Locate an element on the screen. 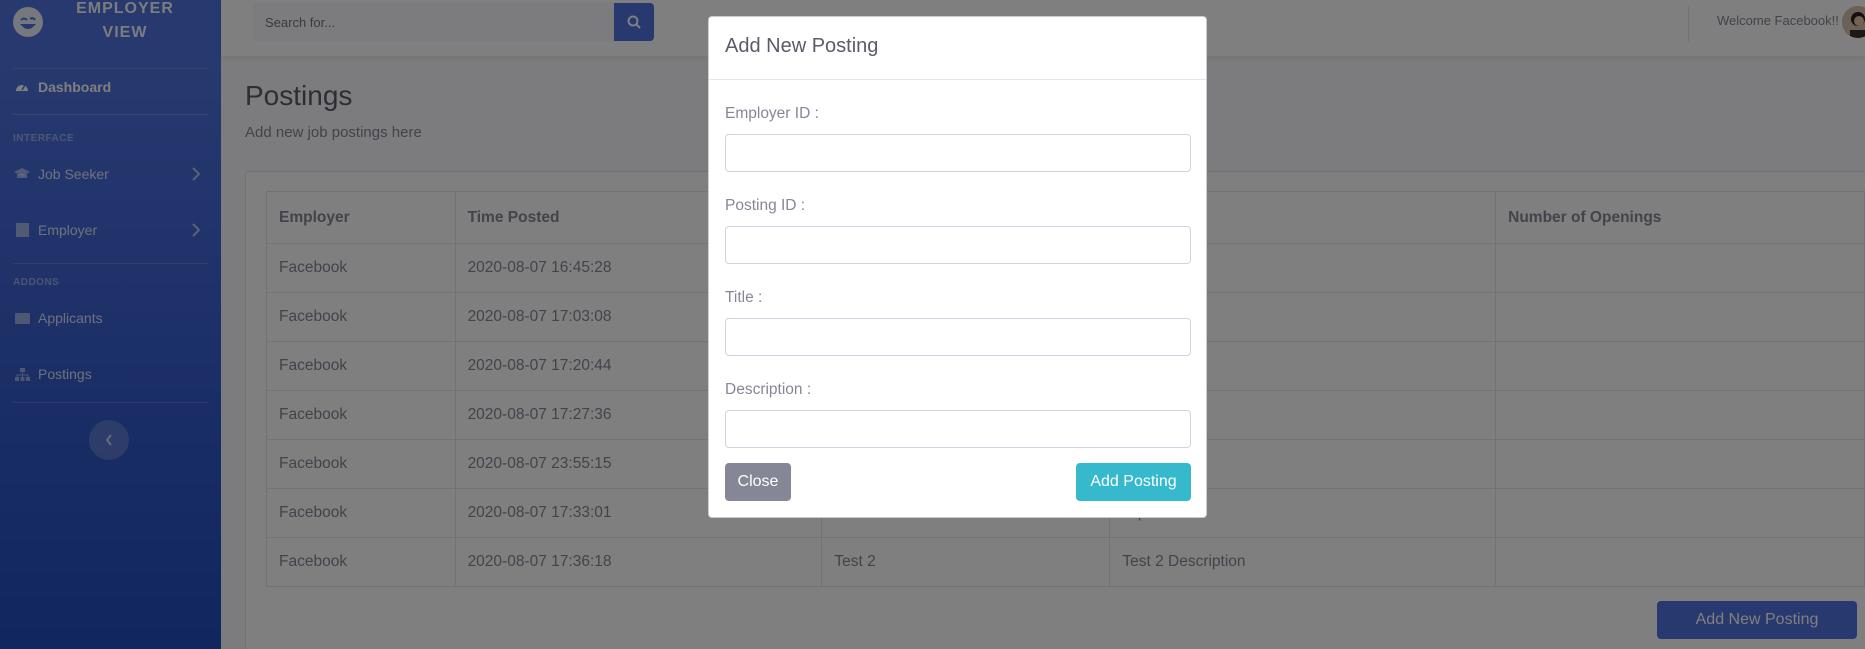 Image resolution: width=1865 pixels, height=649 pixels. modal-header-divider is located at coordinates (957, 79).